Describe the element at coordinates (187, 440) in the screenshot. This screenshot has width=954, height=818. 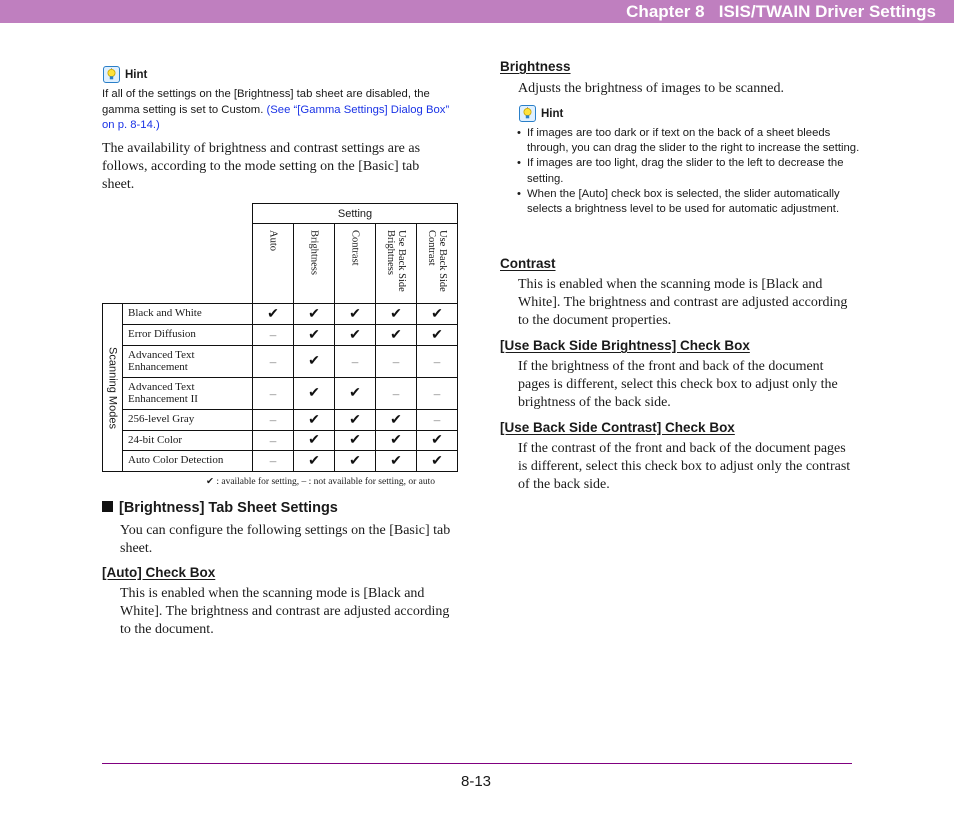
I see `mode-name: 24-bit Color` at that location.